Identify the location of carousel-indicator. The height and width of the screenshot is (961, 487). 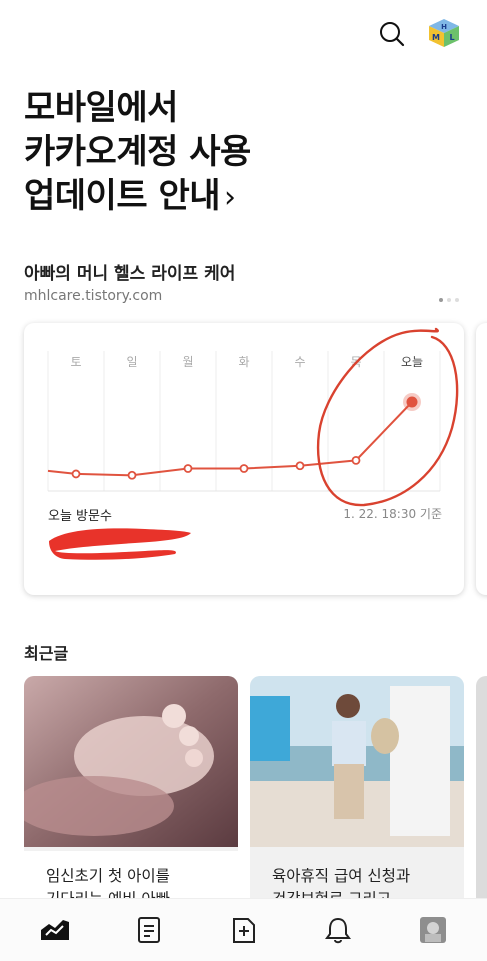
(449, 300).